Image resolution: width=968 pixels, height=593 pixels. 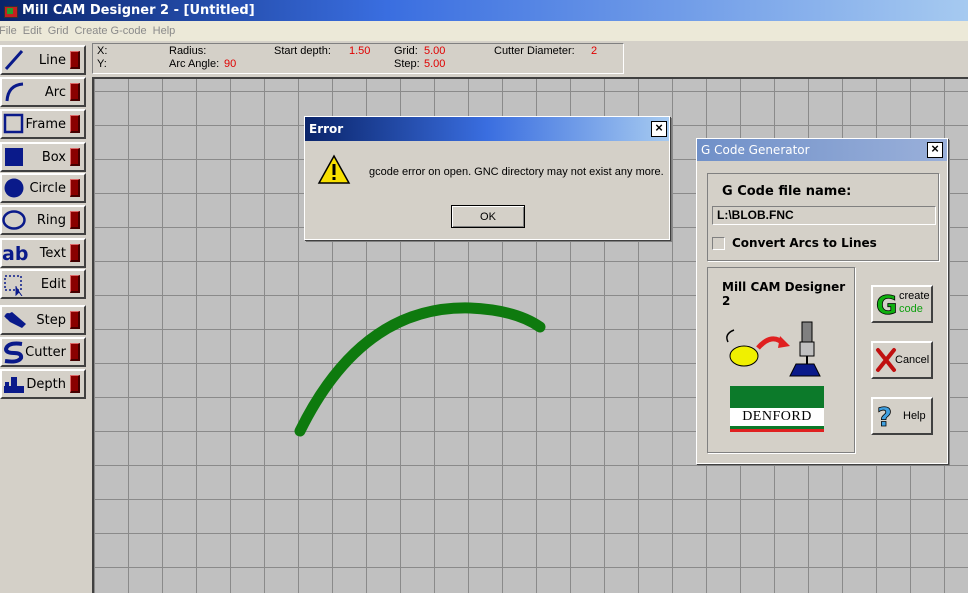 What do you see at coordinates (914, 416) in the screenshot?
I see `help-label: Help` at bounding box center [914, 416].